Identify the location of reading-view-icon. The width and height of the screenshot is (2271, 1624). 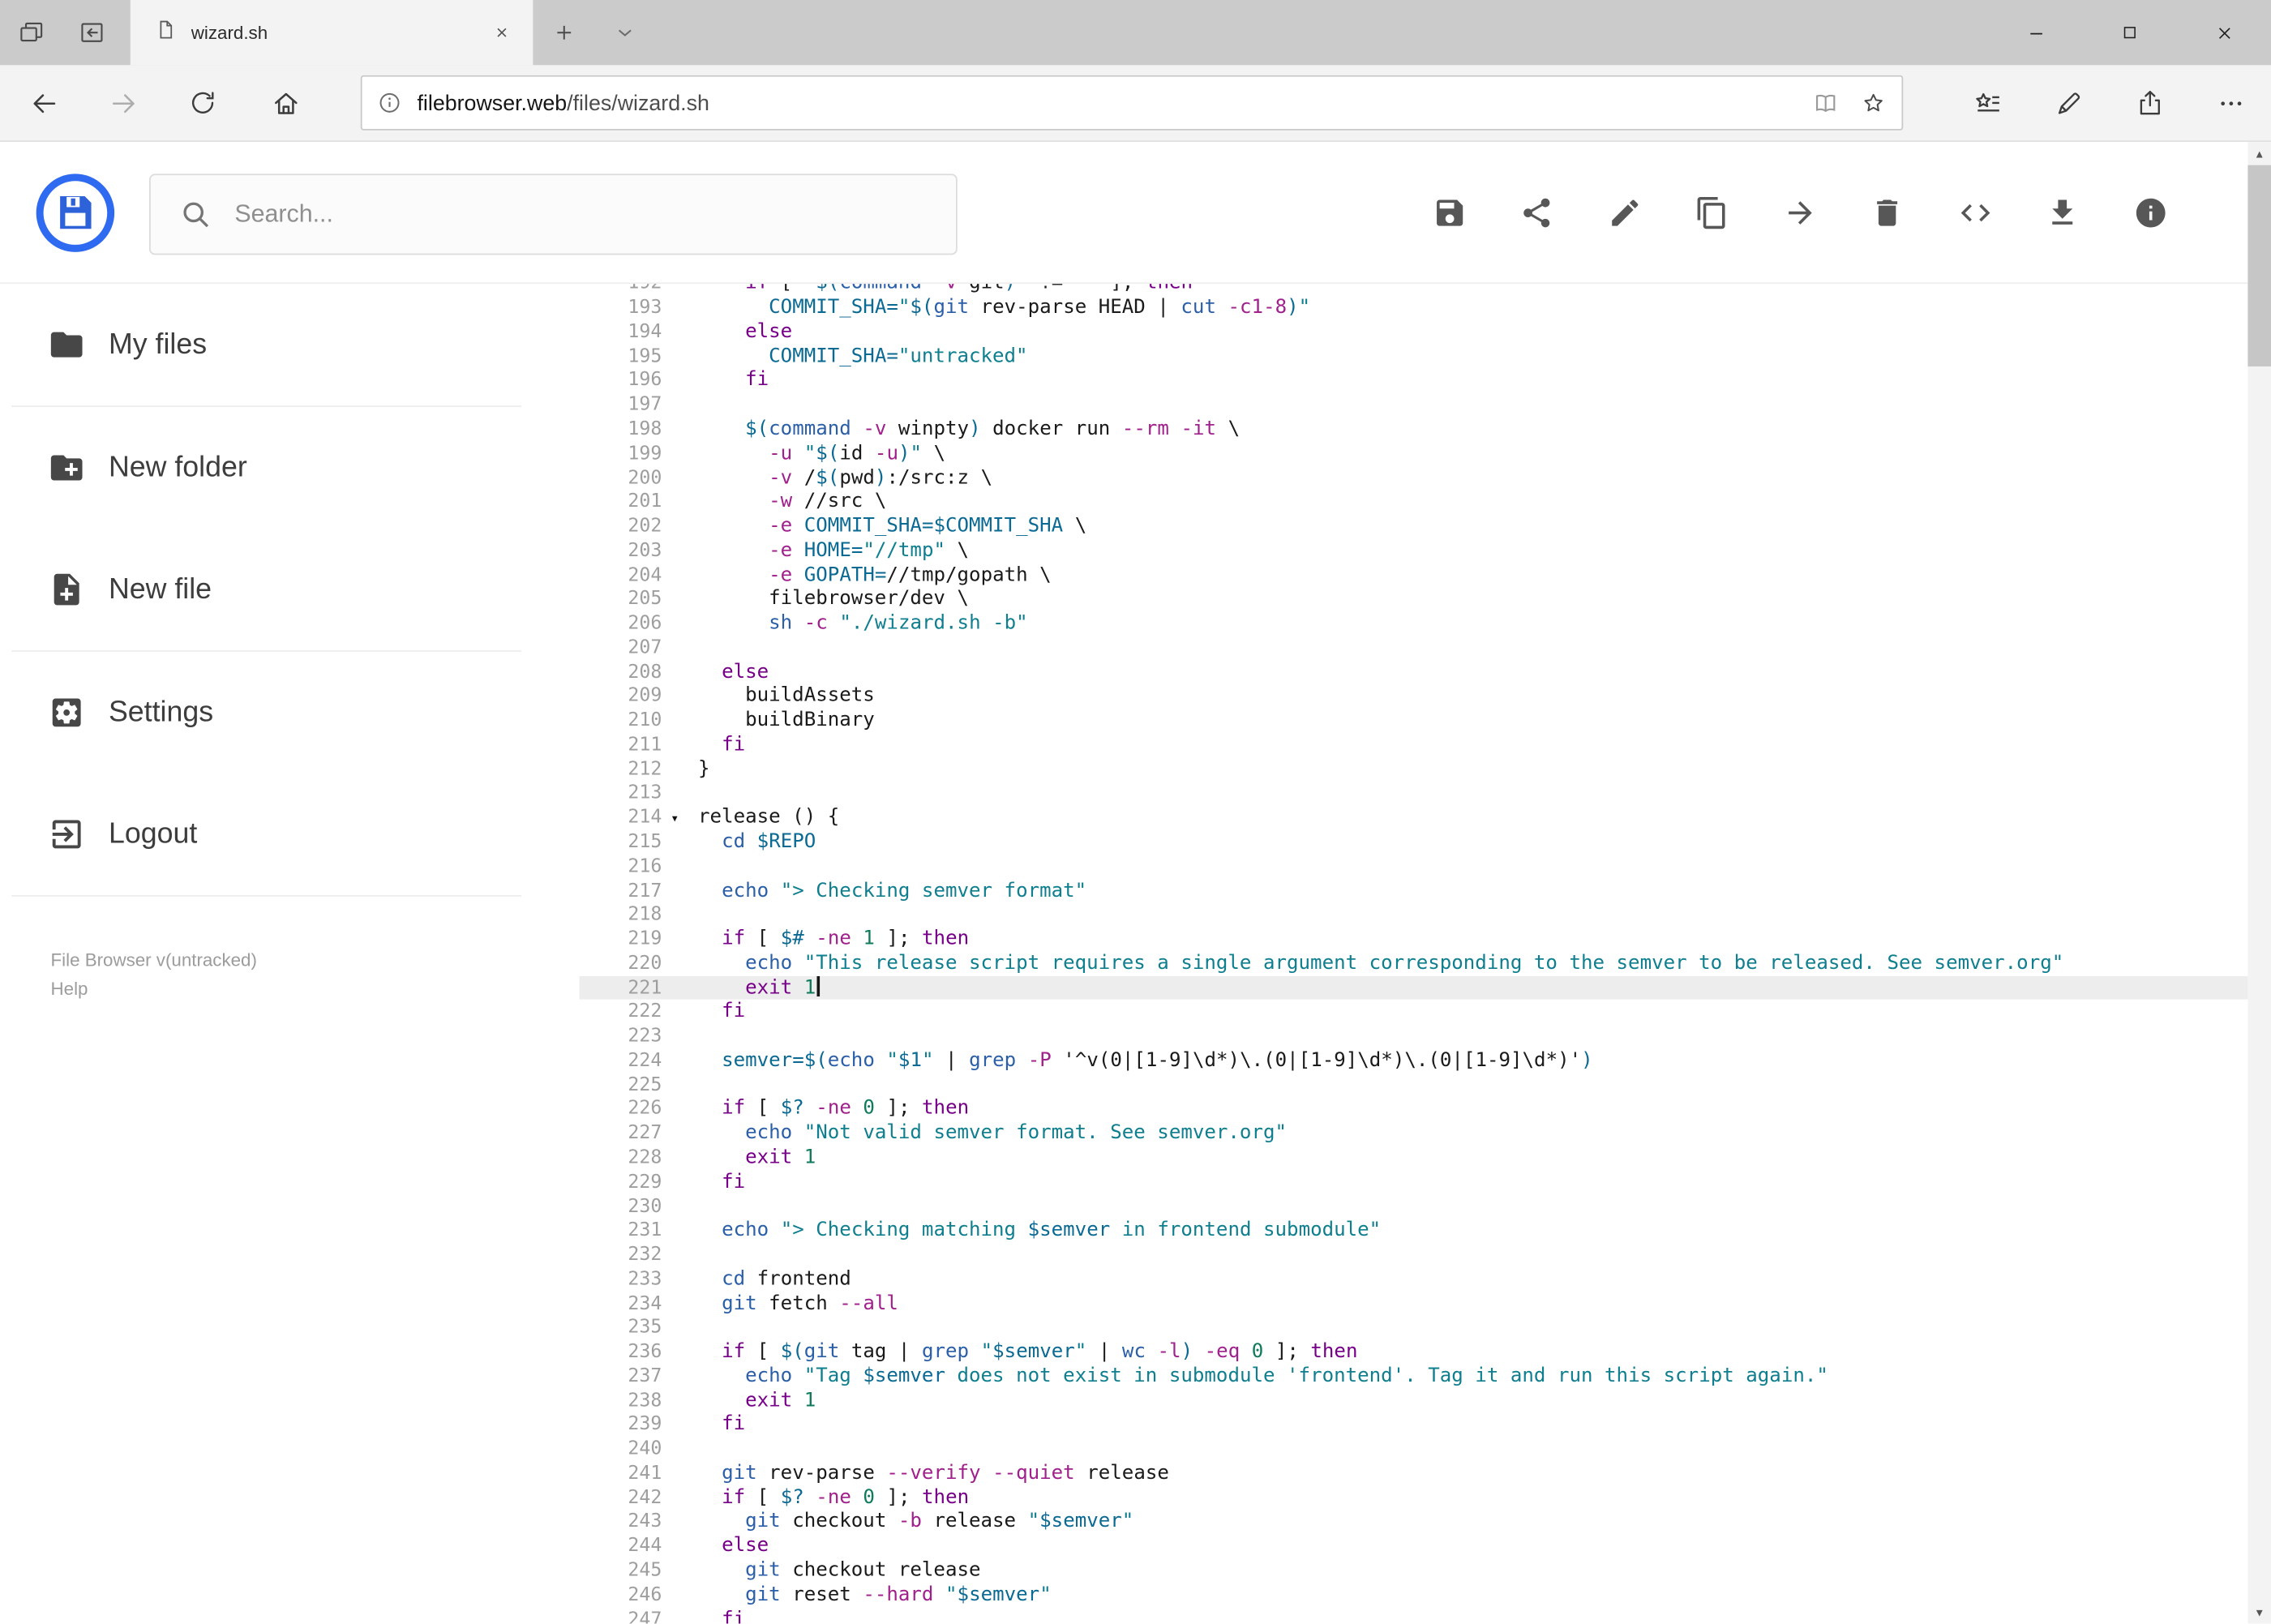
(1826, 103).